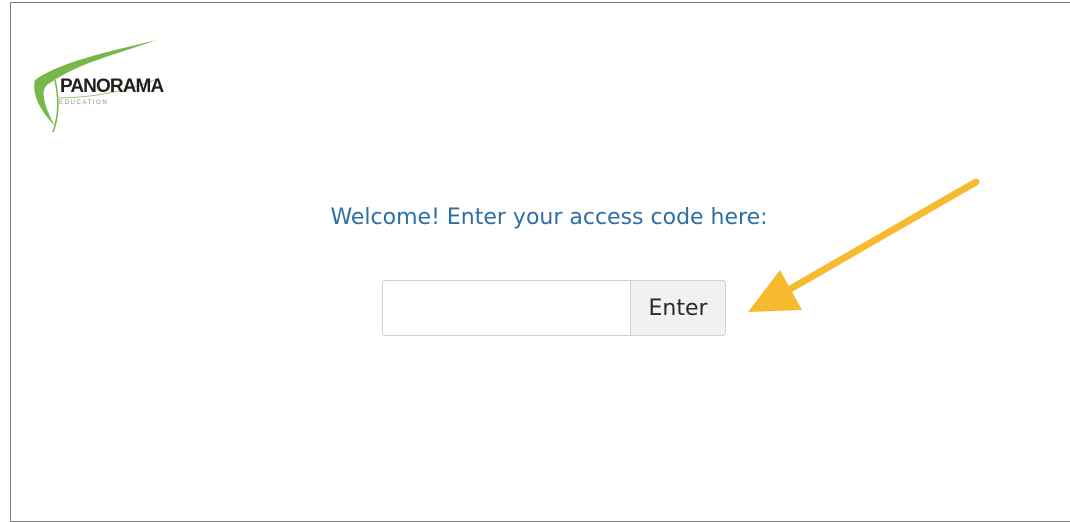 This screenshot has height=522, width=1070. I want to click on panorama-logo: PANORAMA EDUCATION, so click(113, 87).